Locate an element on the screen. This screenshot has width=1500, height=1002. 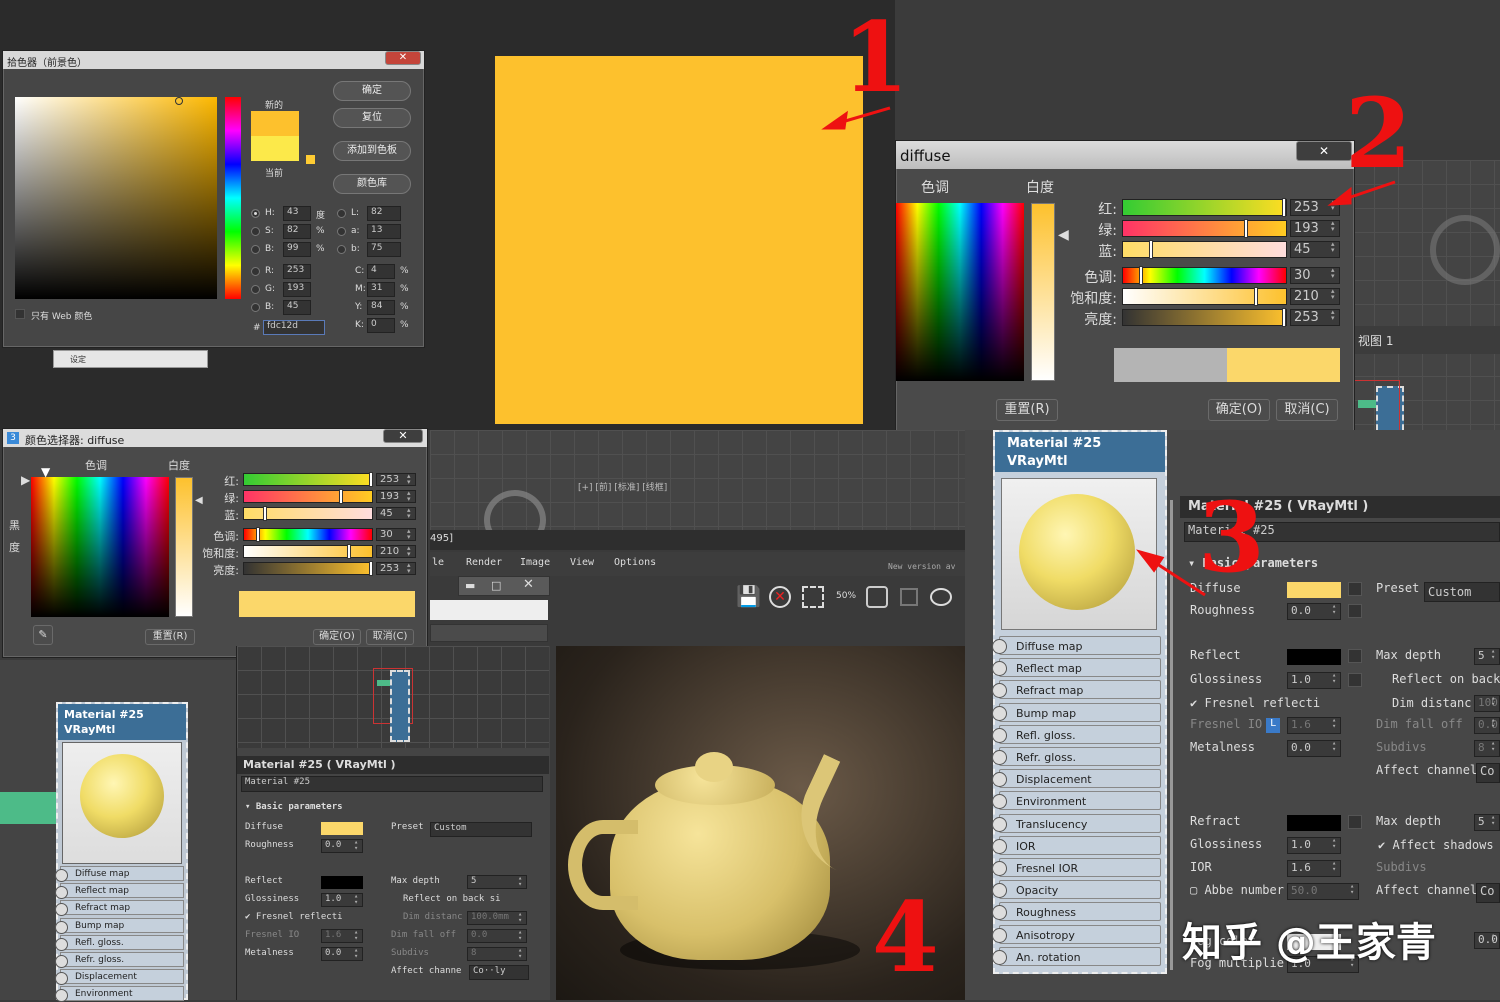
abbe-spinner: 50.0 is located at coordinates (1323, 891).